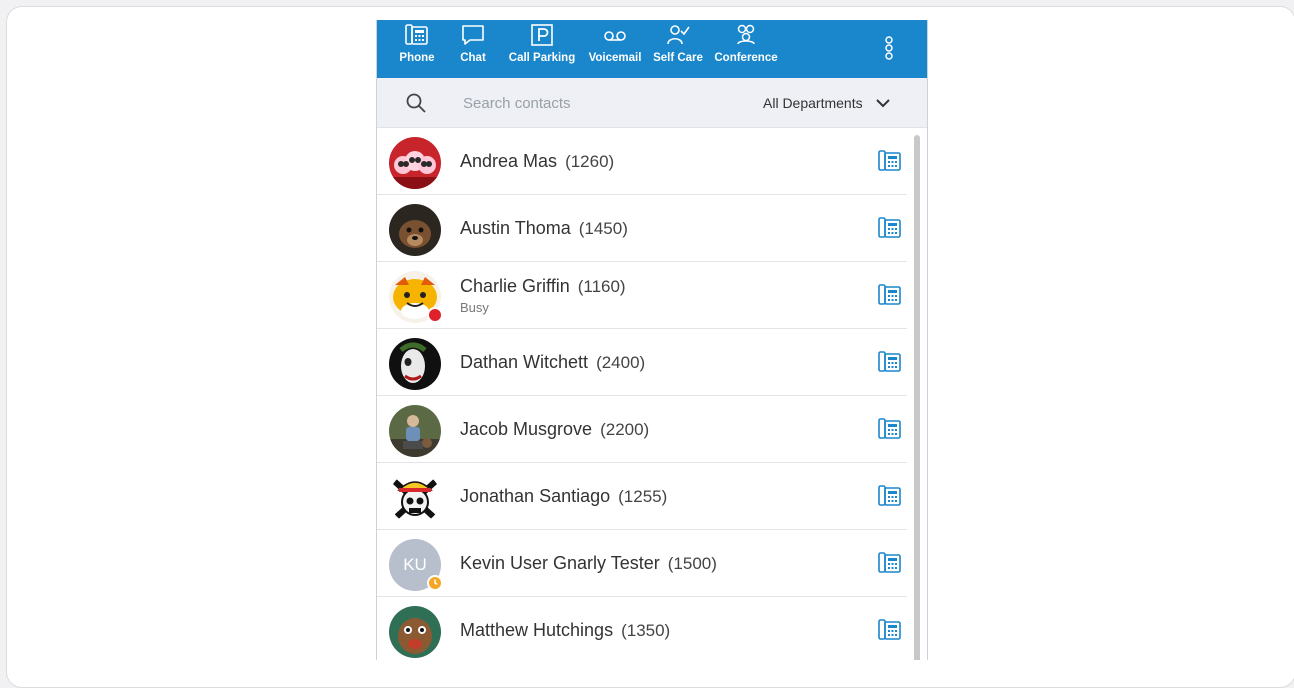 This screenshot has width=1294, height=688. I want to click on contact-info: Matthew Hutchings (1350), so click(565, 628).